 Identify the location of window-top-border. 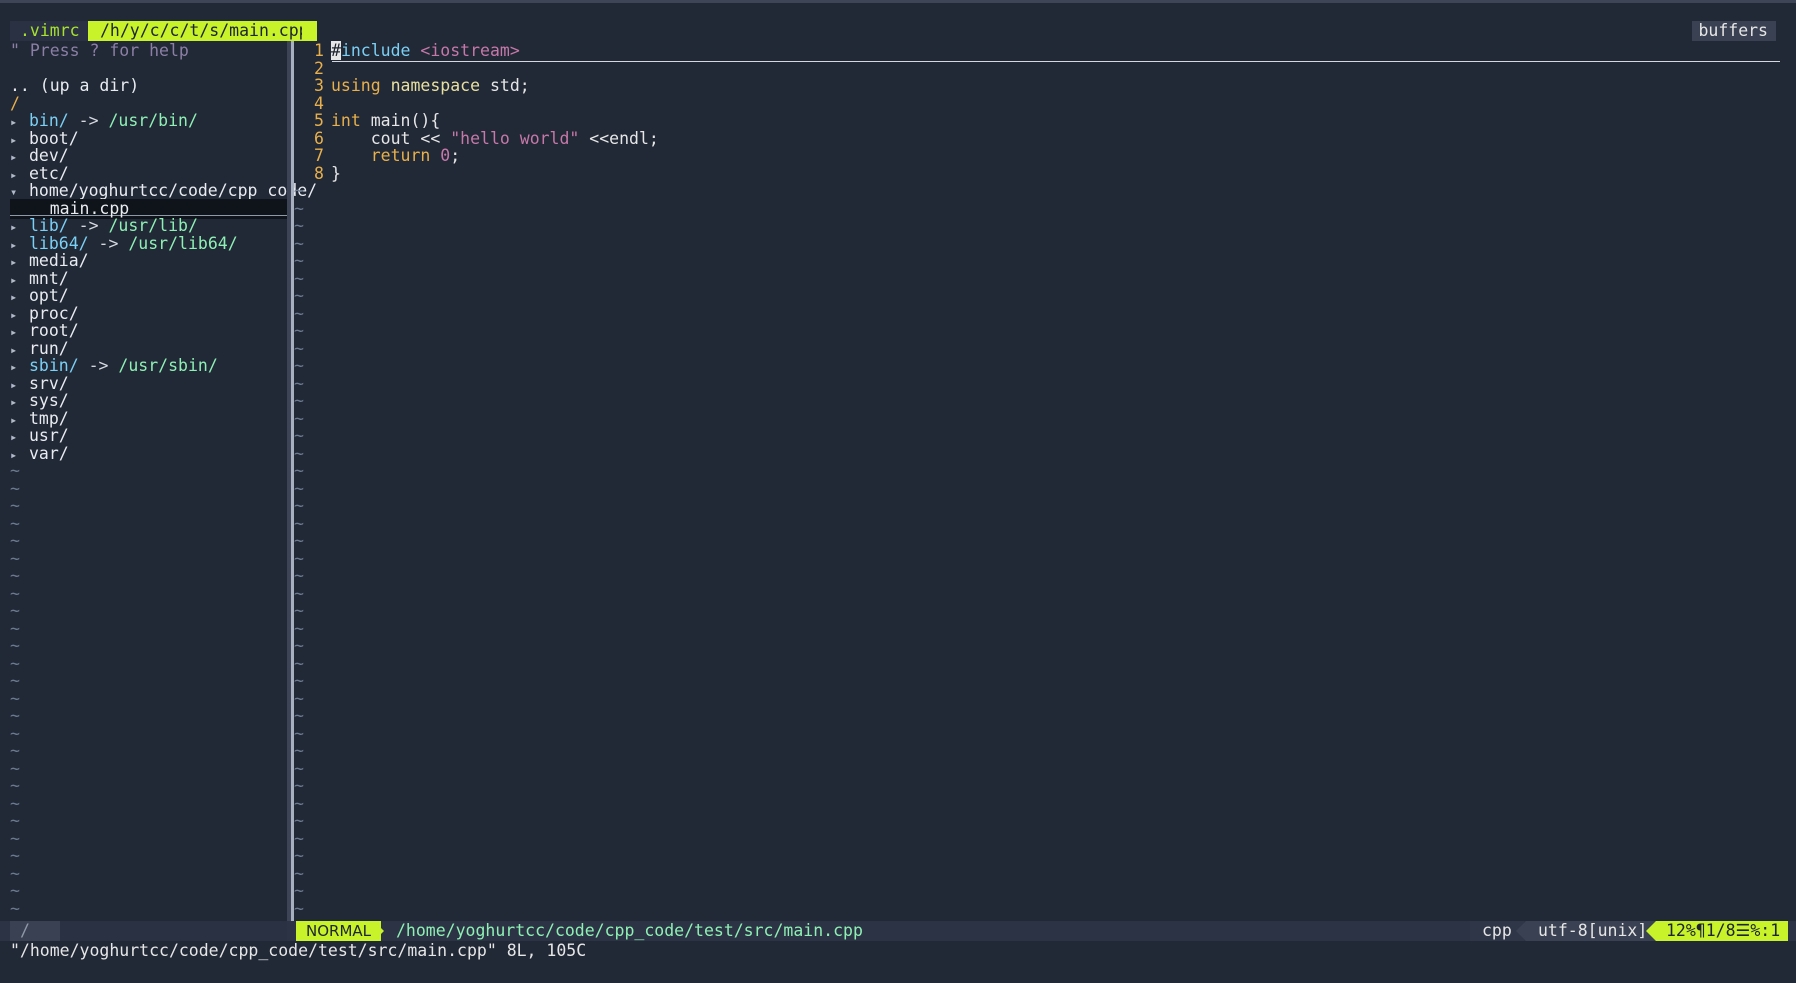
(898, 1).